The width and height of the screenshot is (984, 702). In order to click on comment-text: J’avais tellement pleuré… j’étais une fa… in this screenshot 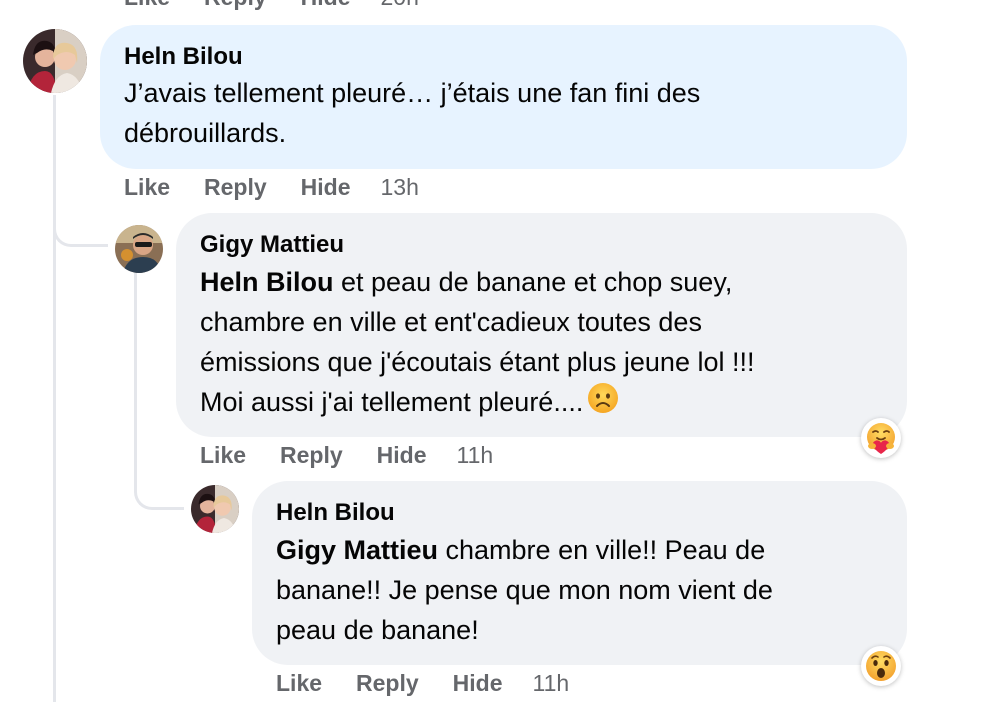, I will do `click(412, 113)`.